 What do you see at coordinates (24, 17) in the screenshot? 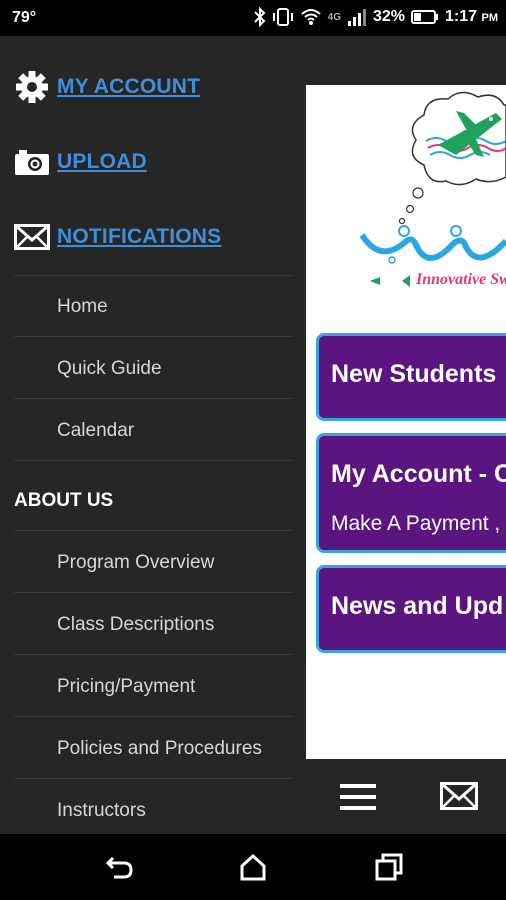
I see `temperature: 79°` at bounding box center [24, 17].